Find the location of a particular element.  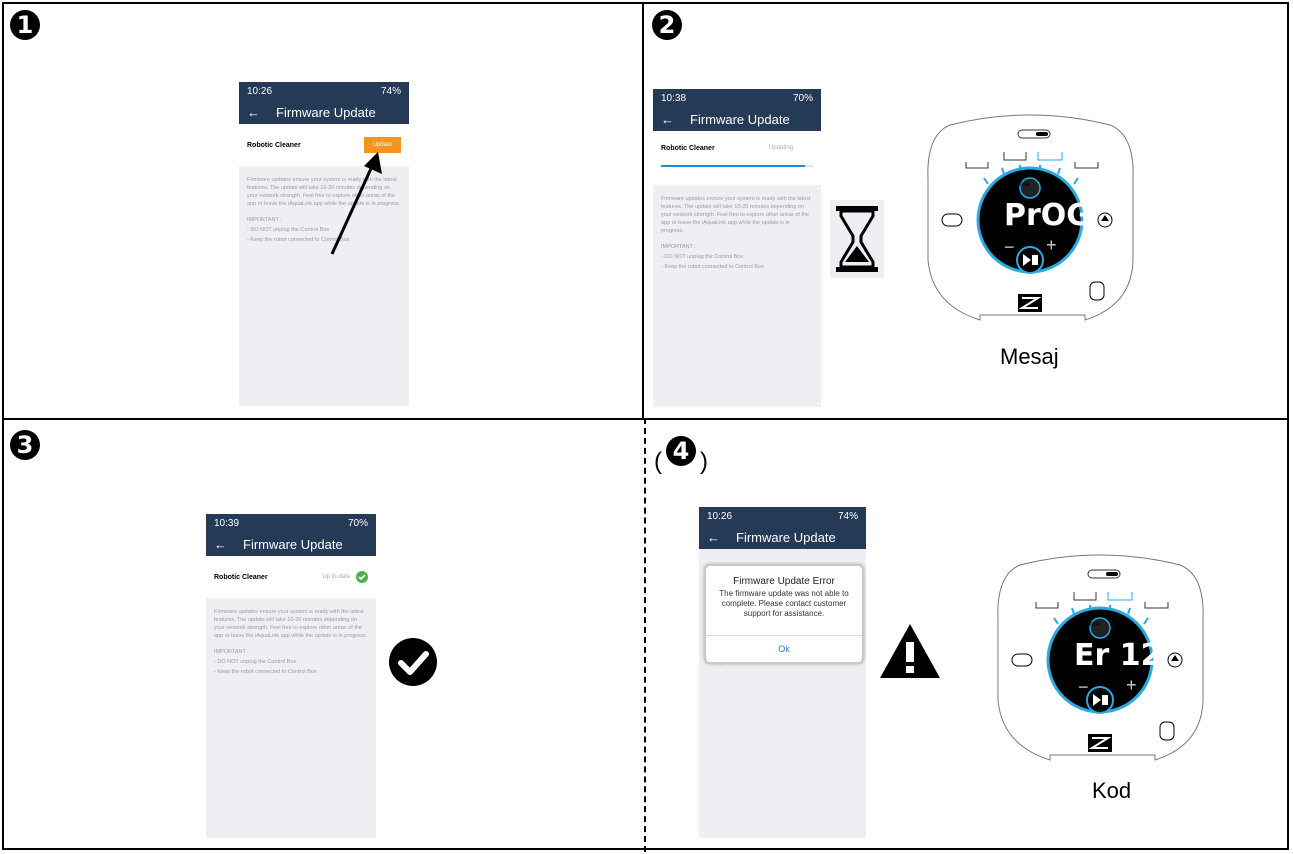

divider-vertical-bottom is located at coordinates (645, 635).